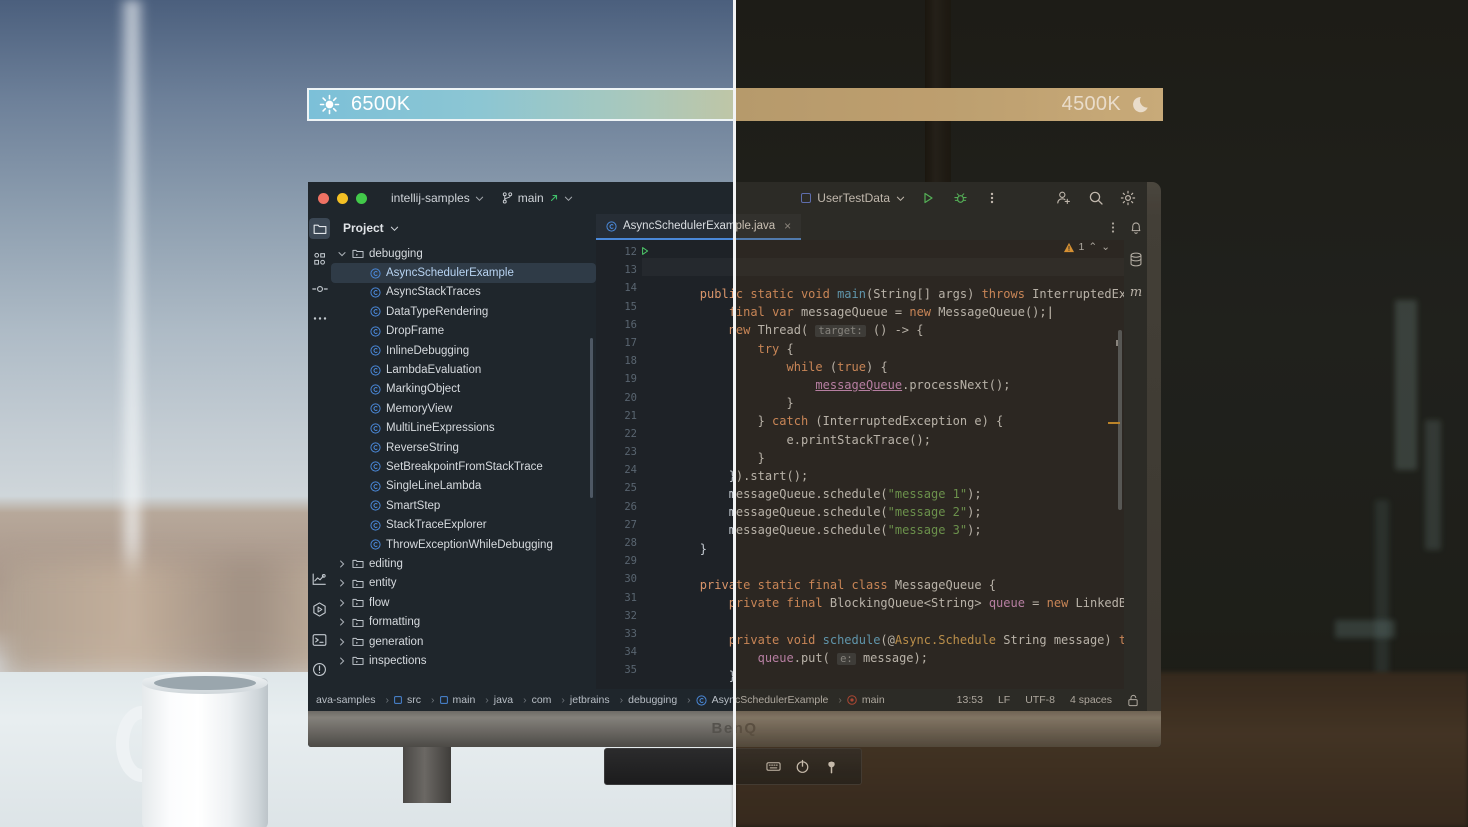  What do you see at coordinates (464, 700) in the screenshot?
I see `breadcrumb-item: main ›` at bounding box center [464, 700].